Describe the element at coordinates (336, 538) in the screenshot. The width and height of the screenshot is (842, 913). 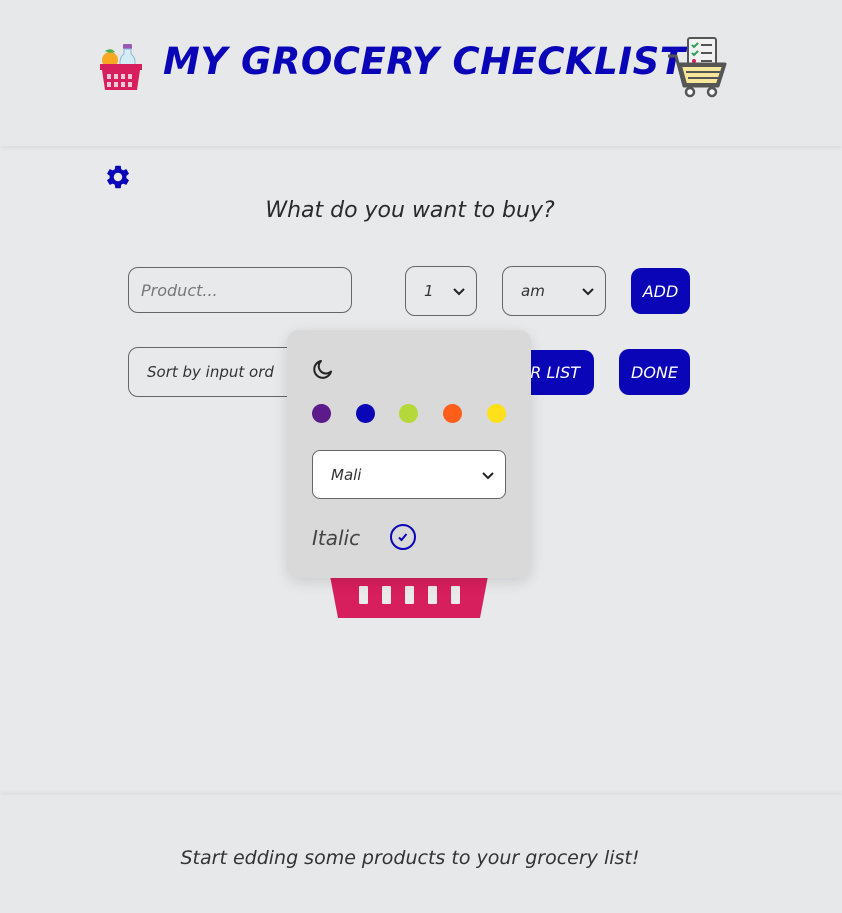
I see `italic-label: Italic` at that location.